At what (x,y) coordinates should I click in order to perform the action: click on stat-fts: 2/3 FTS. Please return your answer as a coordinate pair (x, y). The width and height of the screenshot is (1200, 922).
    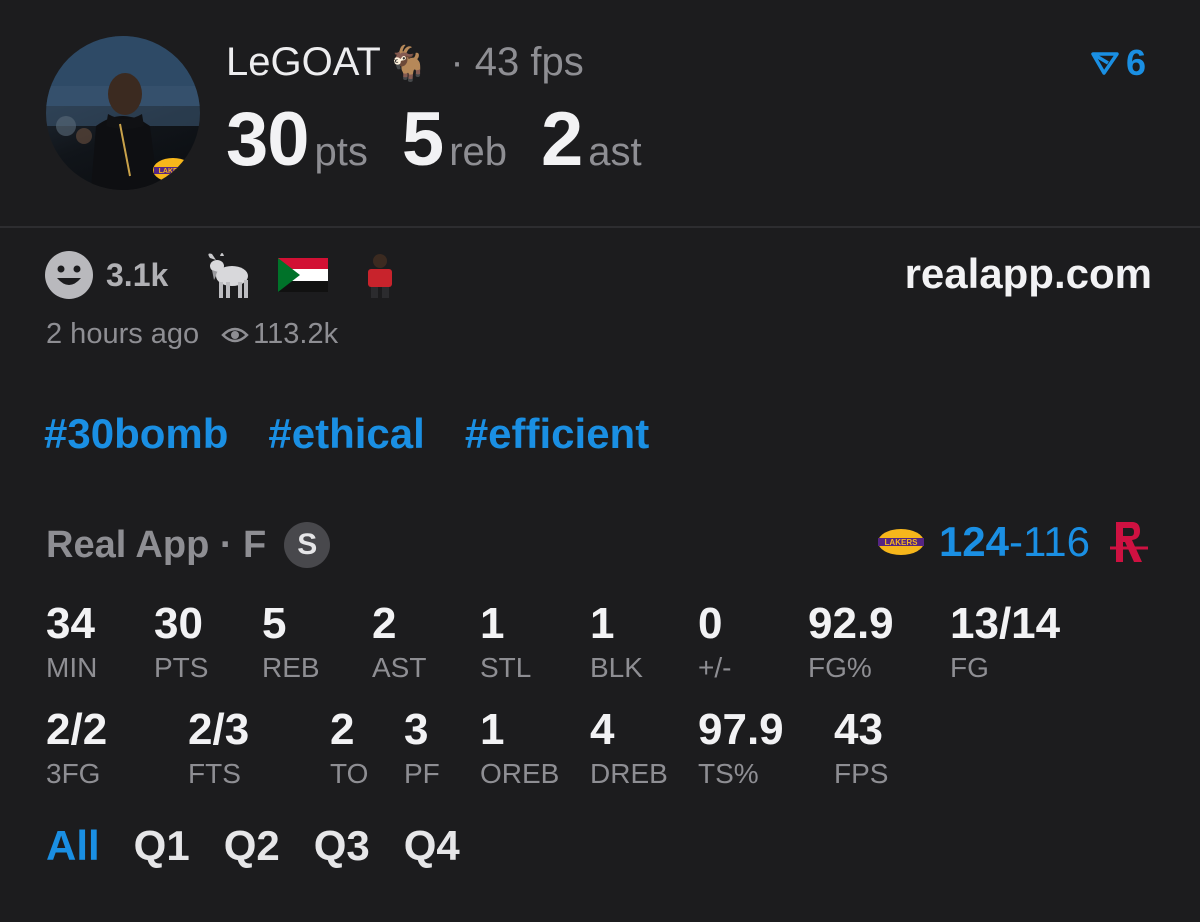
    Looking at the image, I should click on (218, 748).